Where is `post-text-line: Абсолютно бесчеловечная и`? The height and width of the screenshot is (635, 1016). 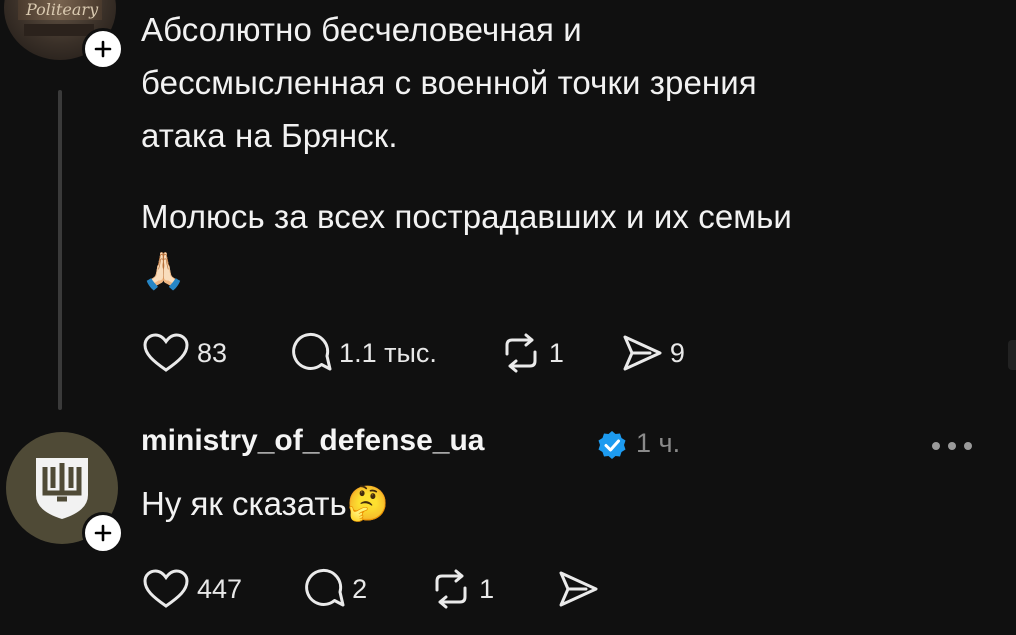 post-text-line: Абсолютно бесчеловечная и is located at coordinates (361, 29).